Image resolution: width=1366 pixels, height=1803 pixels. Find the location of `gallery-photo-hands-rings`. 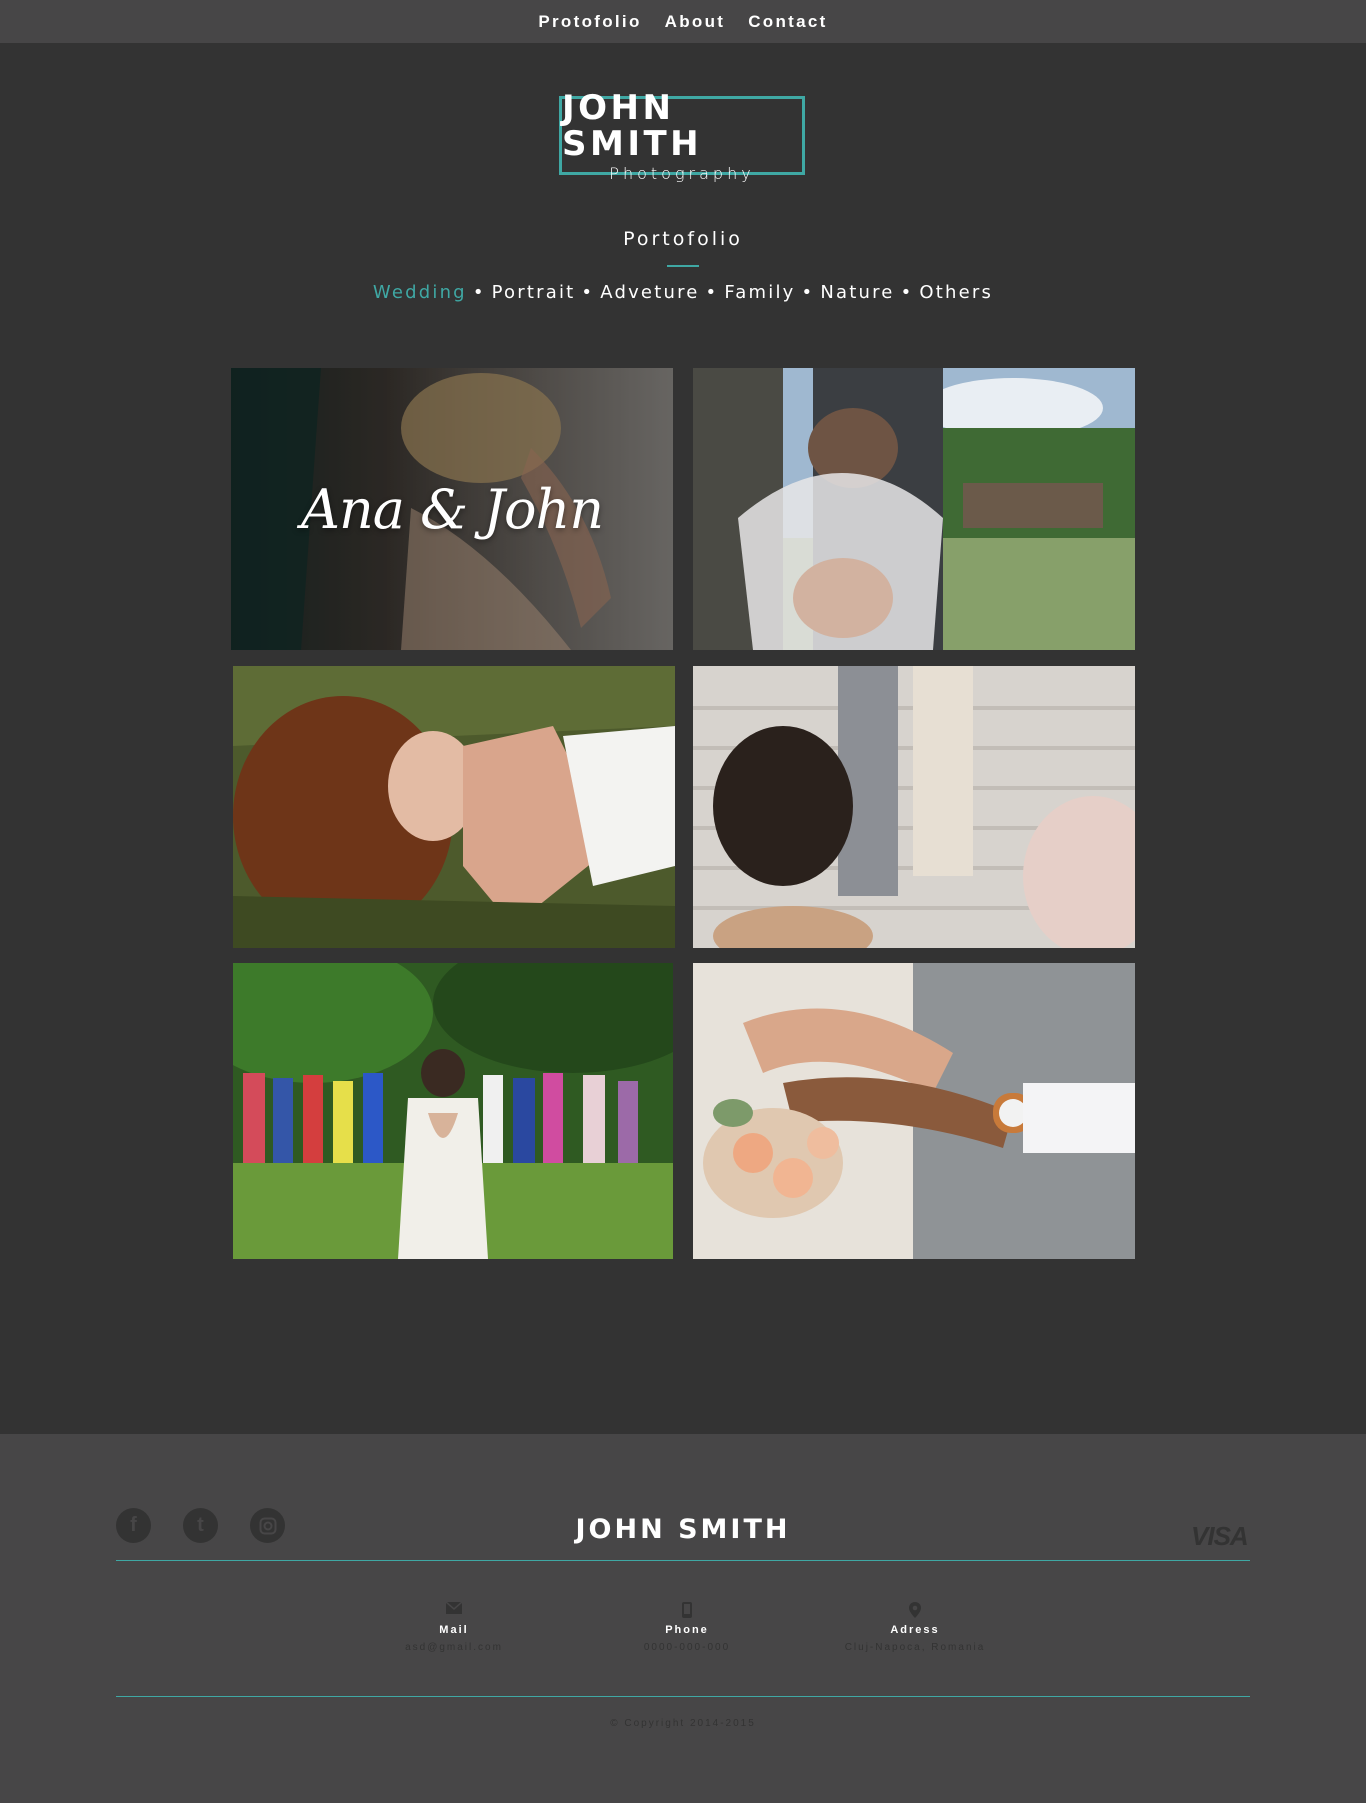

gallery-photo-hands-rings is located at coordinates (914, 1111).